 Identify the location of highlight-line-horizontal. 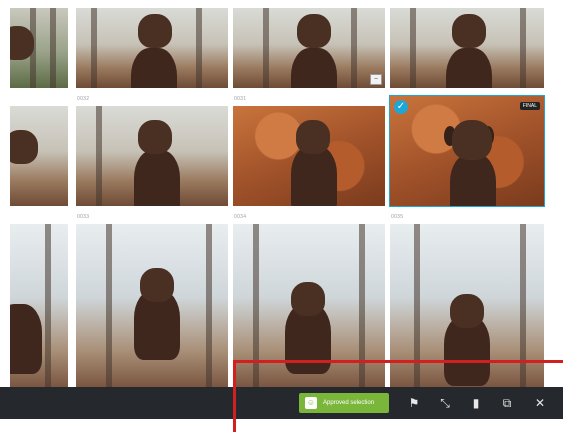
(398, 361).